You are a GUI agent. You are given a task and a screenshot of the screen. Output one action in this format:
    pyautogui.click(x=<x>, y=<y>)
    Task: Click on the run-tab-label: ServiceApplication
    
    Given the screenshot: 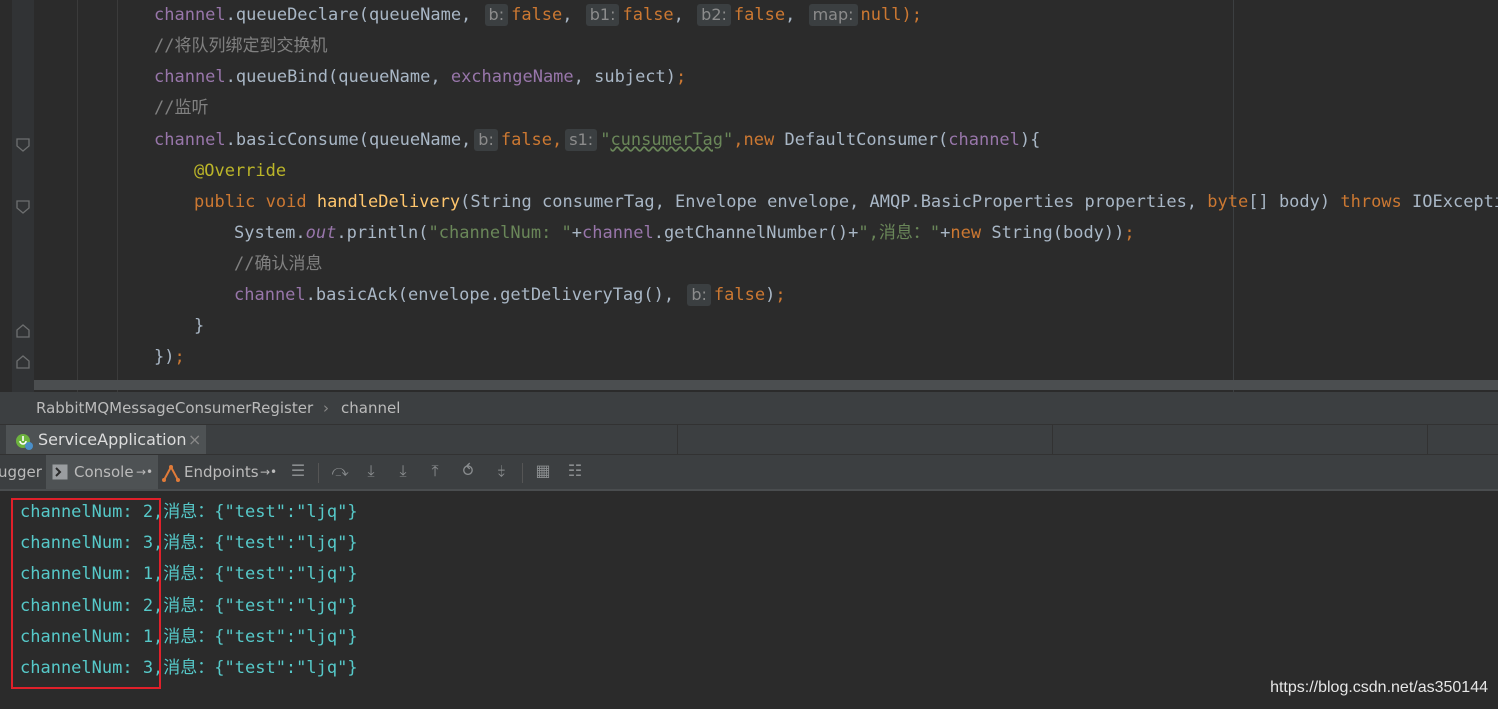 What is the action you would take?
    pyautogui.click(x=112, y=439)
    